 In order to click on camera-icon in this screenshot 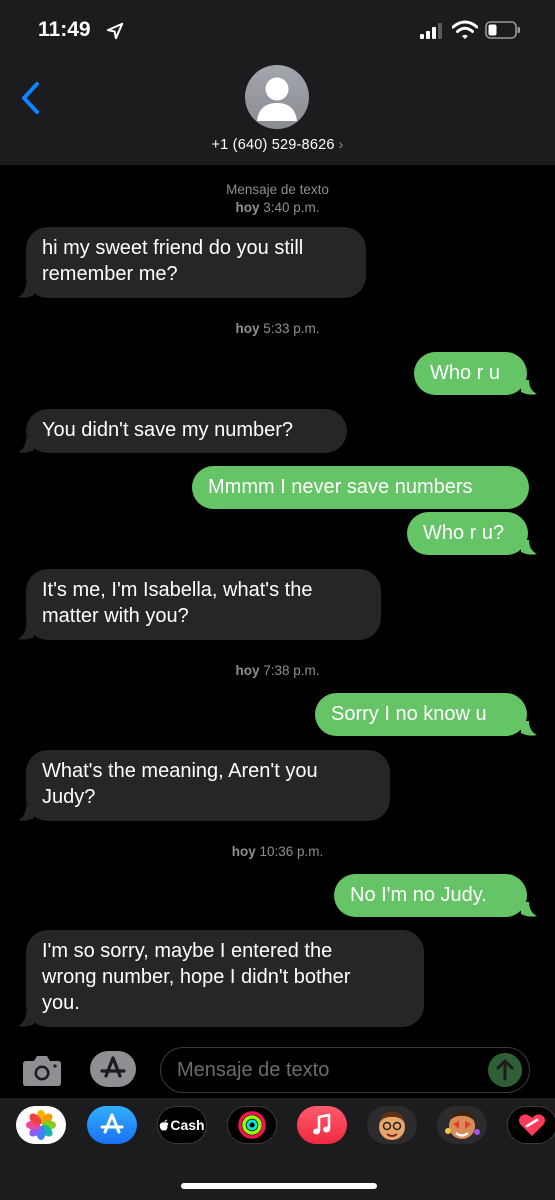, I will do `click(42, 1070)`.